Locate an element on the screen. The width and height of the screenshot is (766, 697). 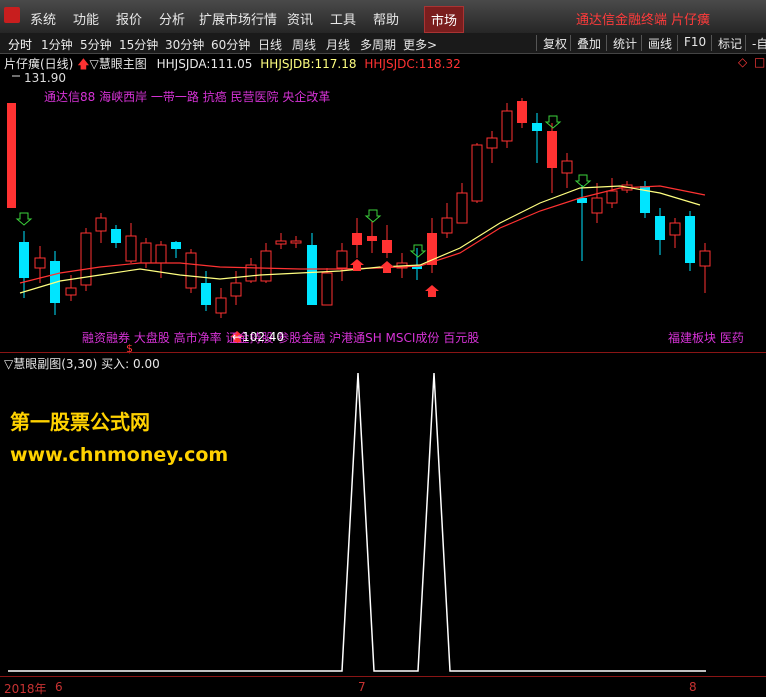
period-5min: 5分钟 is located at coordinates (96, 44).